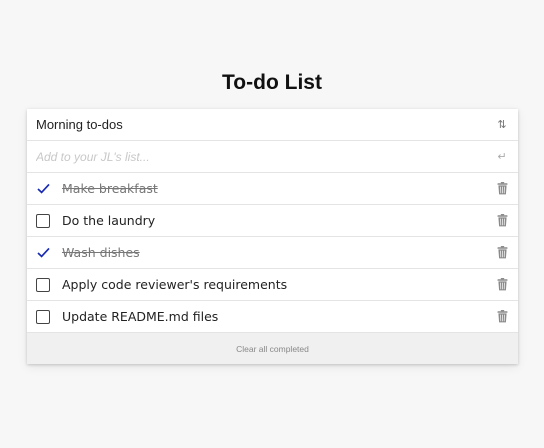 The width and height of the screenshot is (544, 448). I want to click on todo-label: Update README.md files, so click(140, 316).